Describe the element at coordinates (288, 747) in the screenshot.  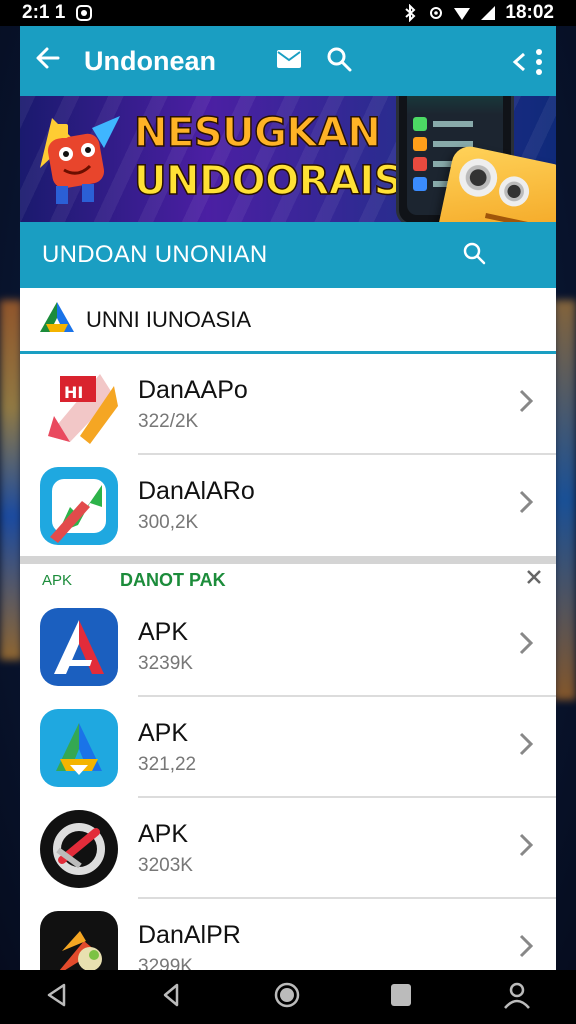
I see `list-item: APK 321,22` at that location.